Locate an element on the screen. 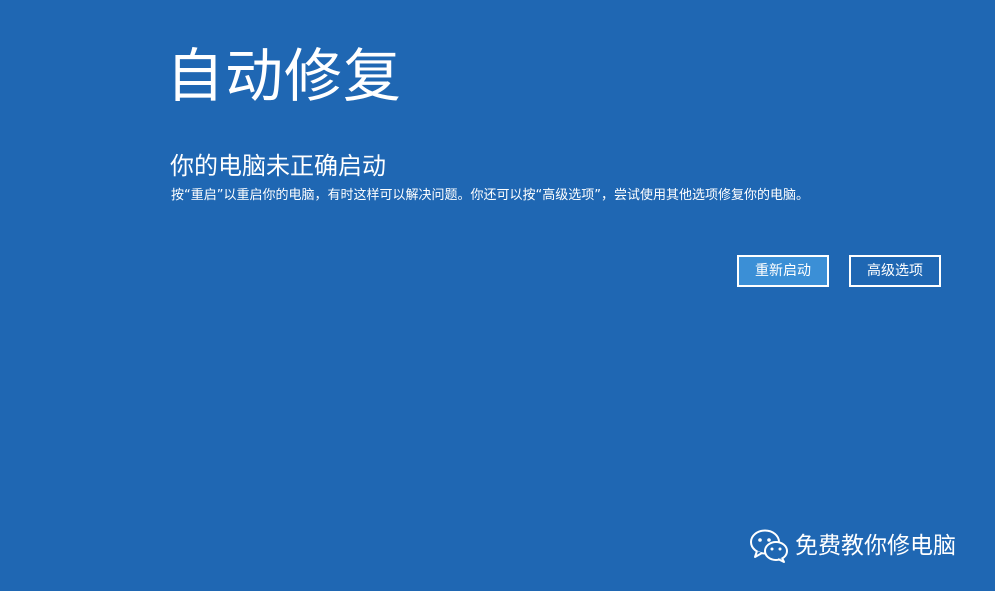 Image resolution: width=995 pixels, height=591 pixels. restart-button: 重新启动 is located at coordinates (783, 271).